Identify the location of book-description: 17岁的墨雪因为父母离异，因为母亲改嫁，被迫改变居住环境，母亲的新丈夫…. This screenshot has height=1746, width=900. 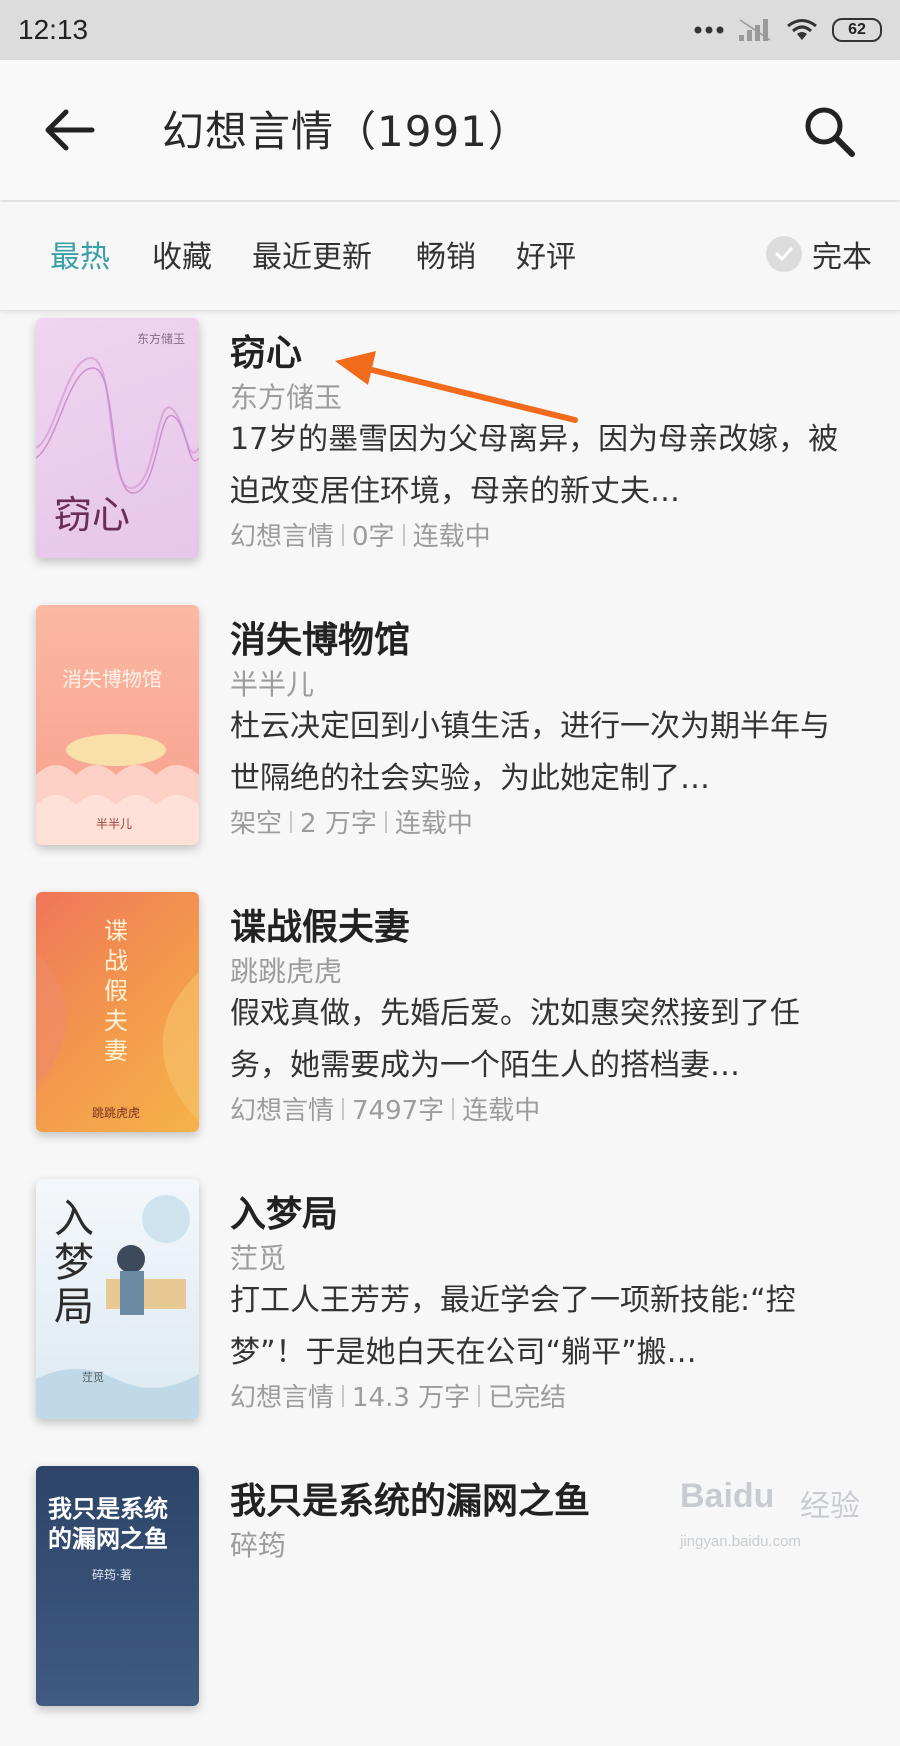
(534, 465).